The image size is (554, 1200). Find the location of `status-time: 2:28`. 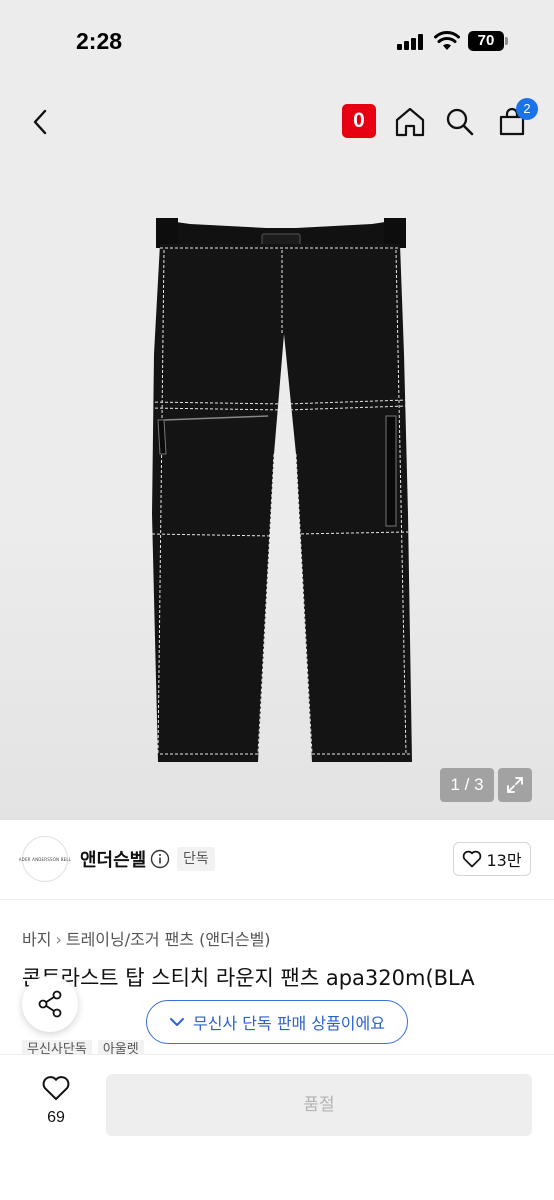

status-time: 2:28 is located at coordinates (99, 41).